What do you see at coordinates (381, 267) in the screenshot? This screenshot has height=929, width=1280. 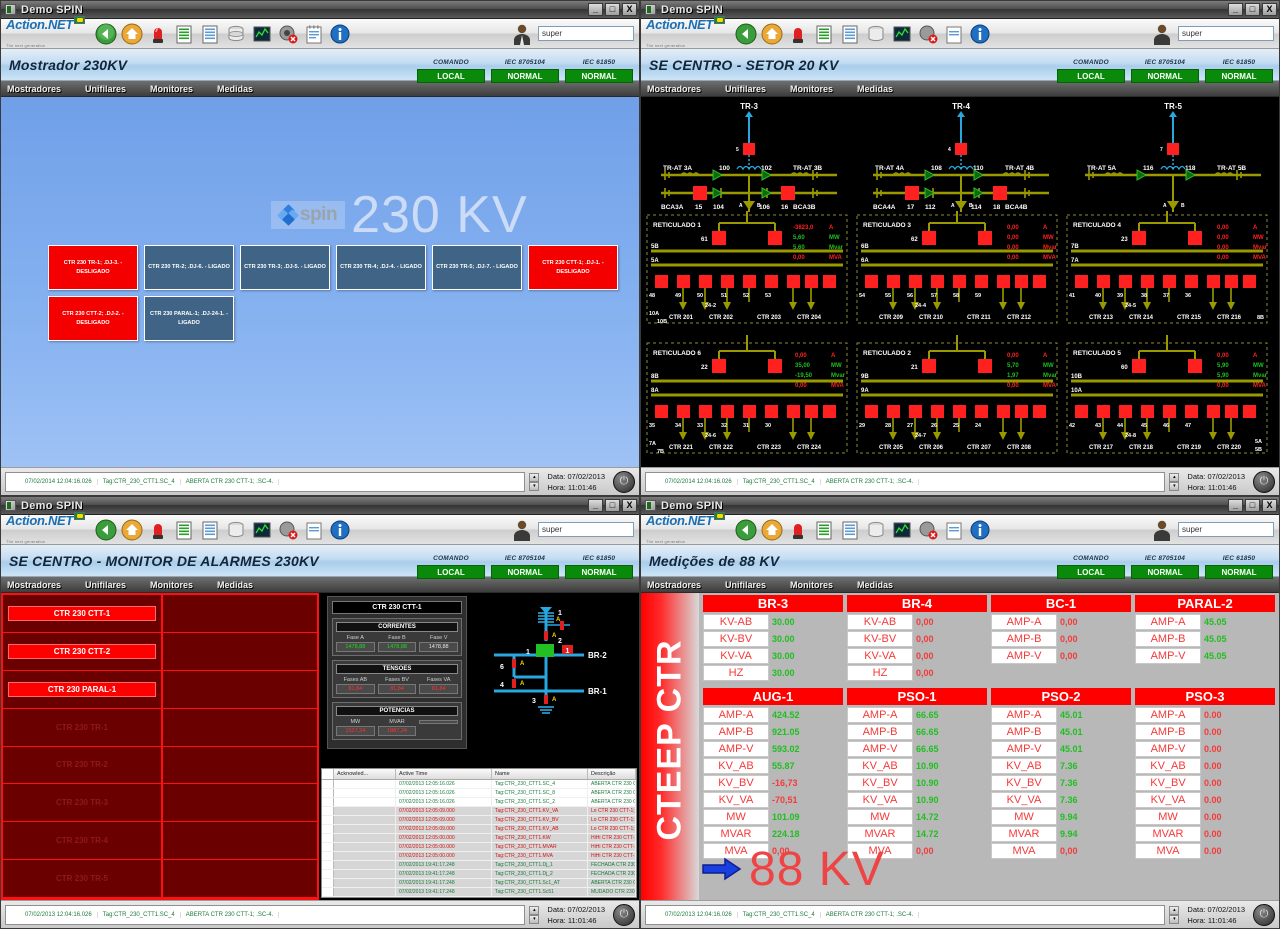 I see `device-button-tr4: CTR 230 TR-4; .DJ-4. - LIGADO` at bounding box center [381, 267].